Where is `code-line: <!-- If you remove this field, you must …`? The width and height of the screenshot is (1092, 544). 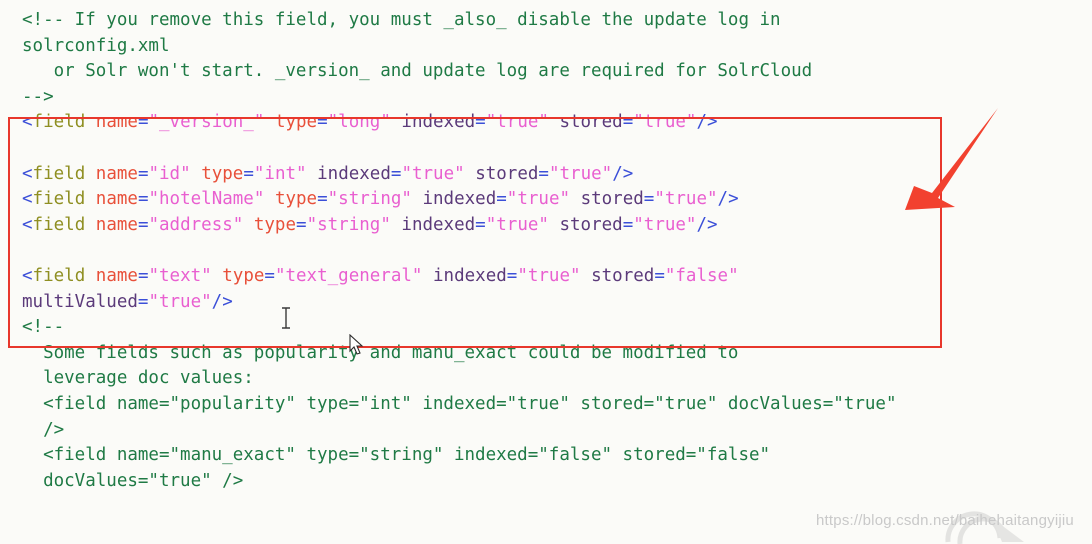
code-line: <!-- If you remove this field, you must … is located at coordinates (546, 21).